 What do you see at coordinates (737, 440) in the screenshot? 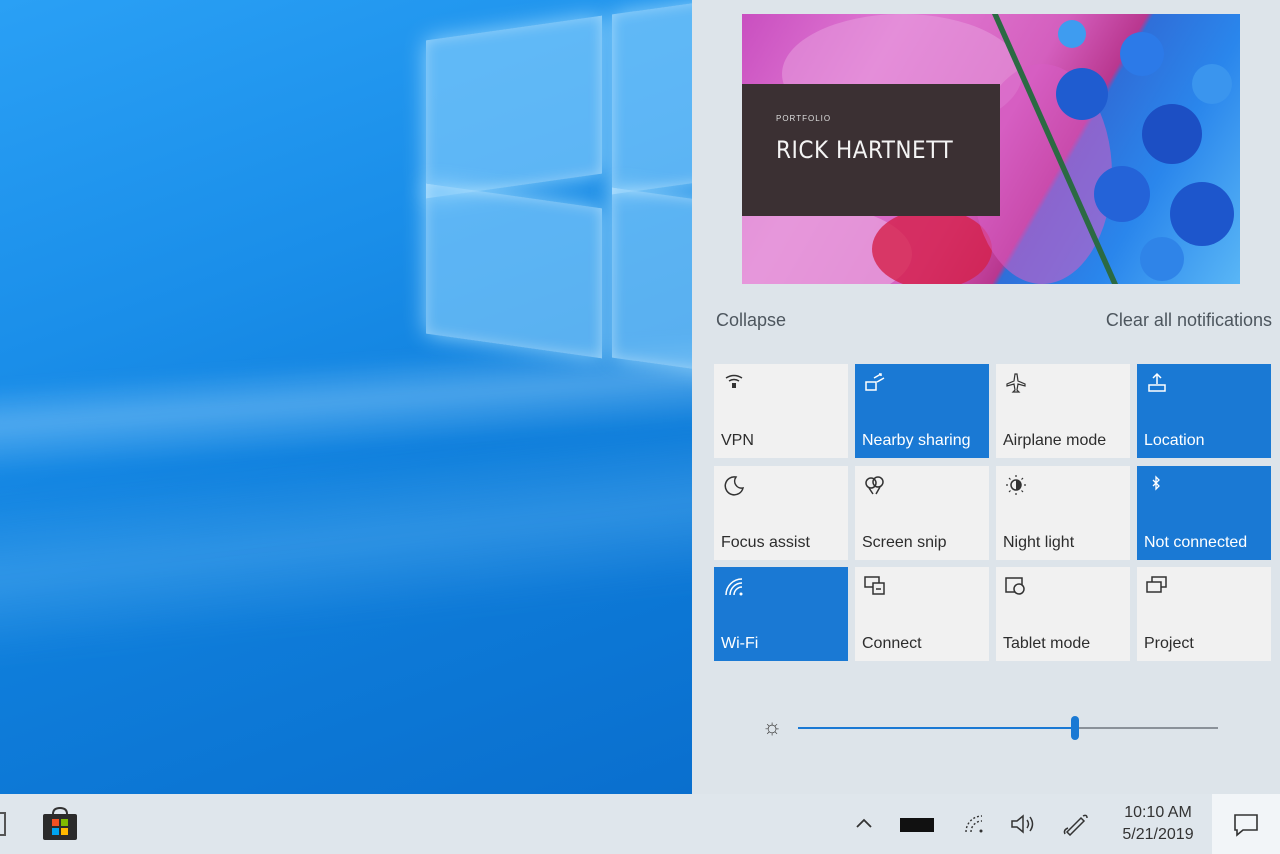
I see `tile-label: VPN` at bounding box center [737, 440].